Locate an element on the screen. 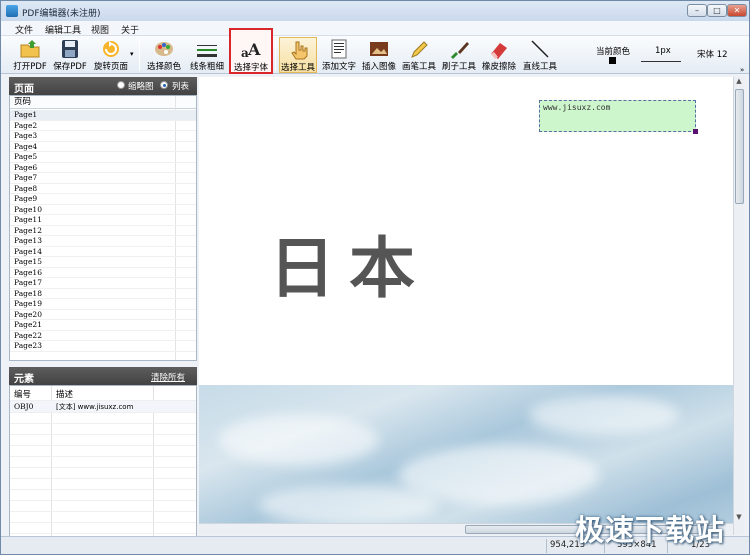 This screenshot has height=555, width=750. status-separator is located at coordinates (546, 546).